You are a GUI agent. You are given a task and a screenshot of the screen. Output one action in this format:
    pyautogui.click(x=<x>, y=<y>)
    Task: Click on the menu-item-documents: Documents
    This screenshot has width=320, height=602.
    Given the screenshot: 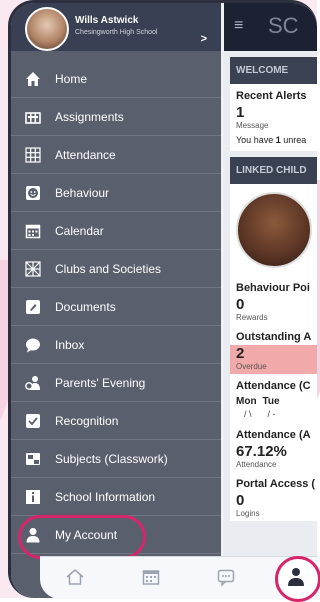 What is the action you would take?
    pyautogui.click(x=116, y=307)
    